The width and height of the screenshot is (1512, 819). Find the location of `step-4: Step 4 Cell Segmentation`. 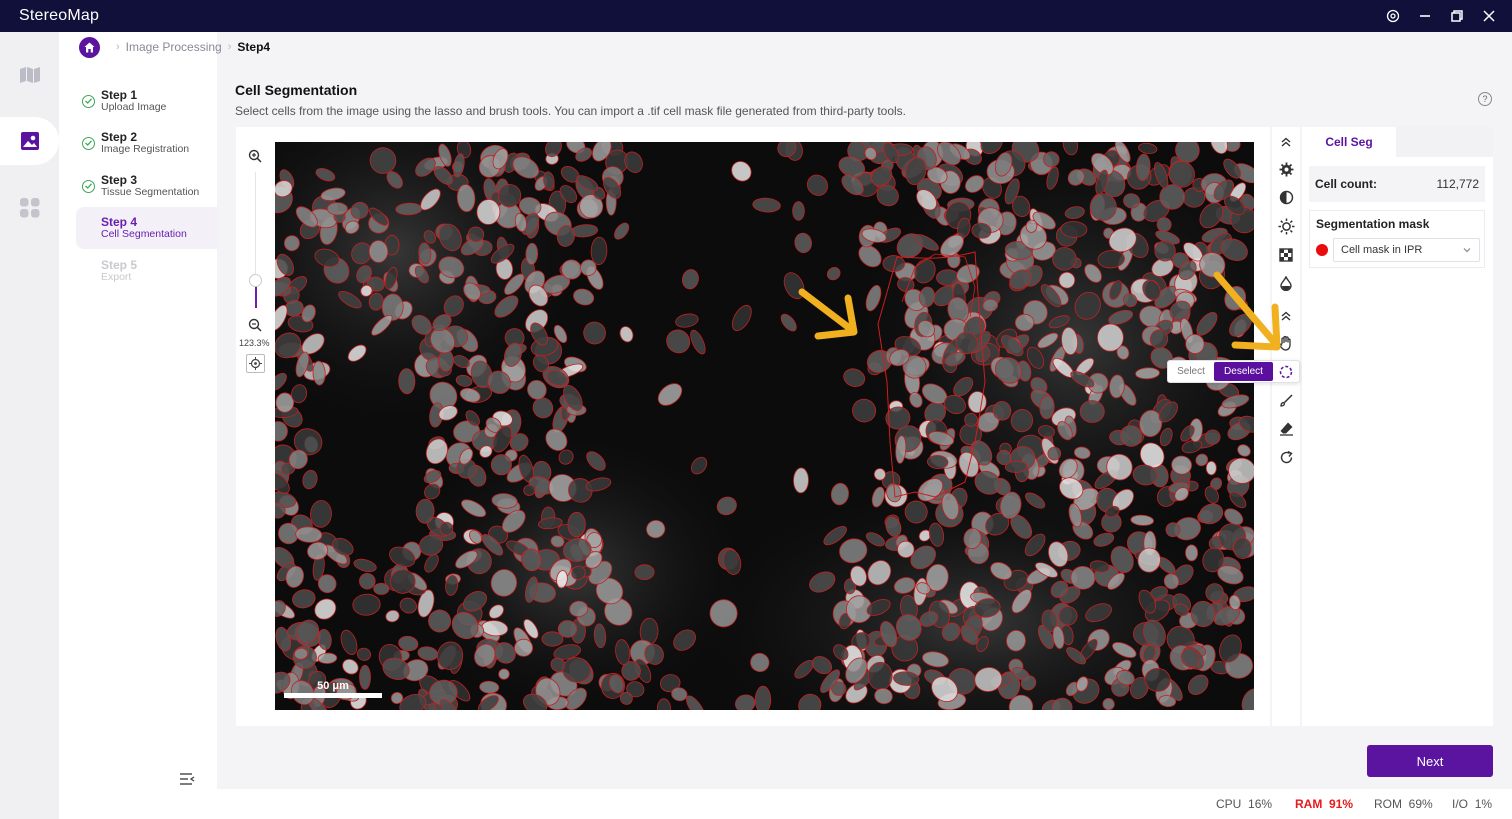

step-4: Step 4 Cell Segmentation is located at coordinates (146, 228).